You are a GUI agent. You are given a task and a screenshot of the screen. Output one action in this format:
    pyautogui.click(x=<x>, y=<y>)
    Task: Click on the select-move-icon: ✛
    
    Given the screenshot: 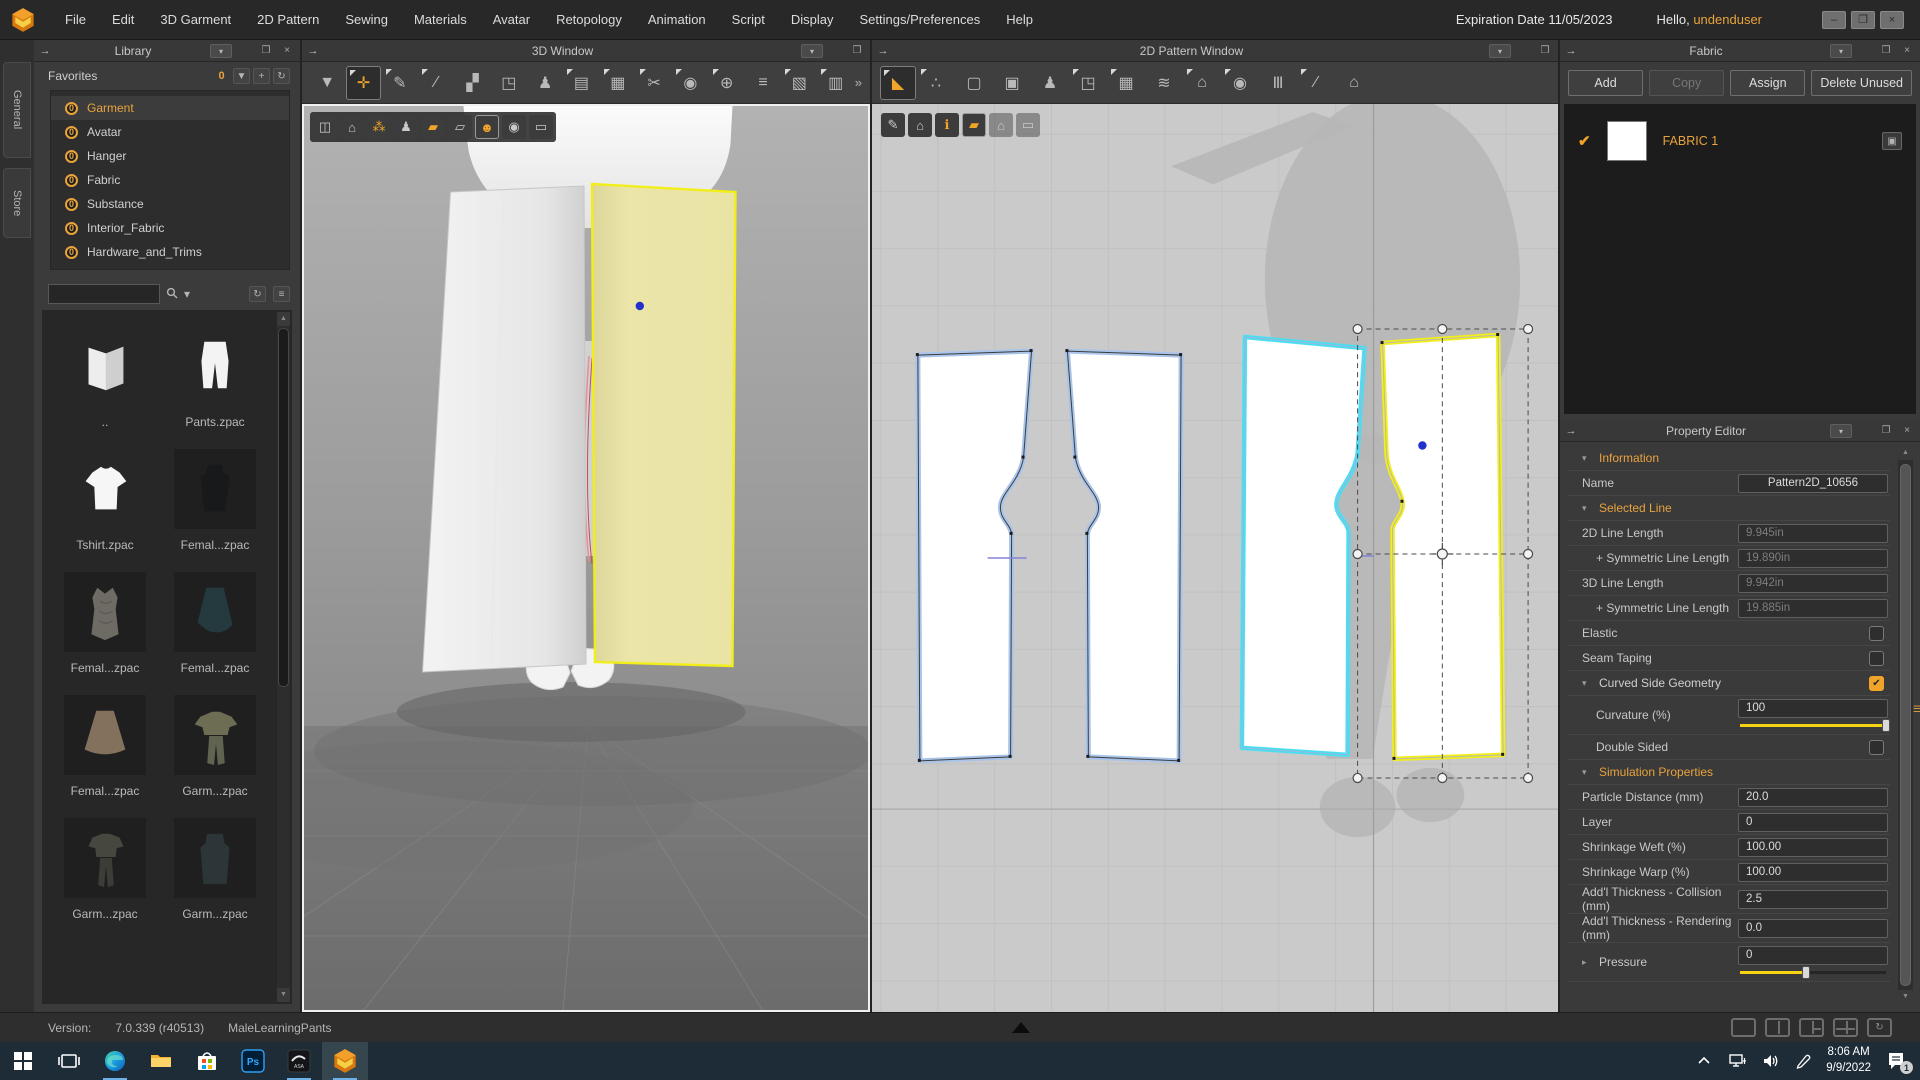 What is the action you would take?
    pyautogui.click(x=363, y=82)
    